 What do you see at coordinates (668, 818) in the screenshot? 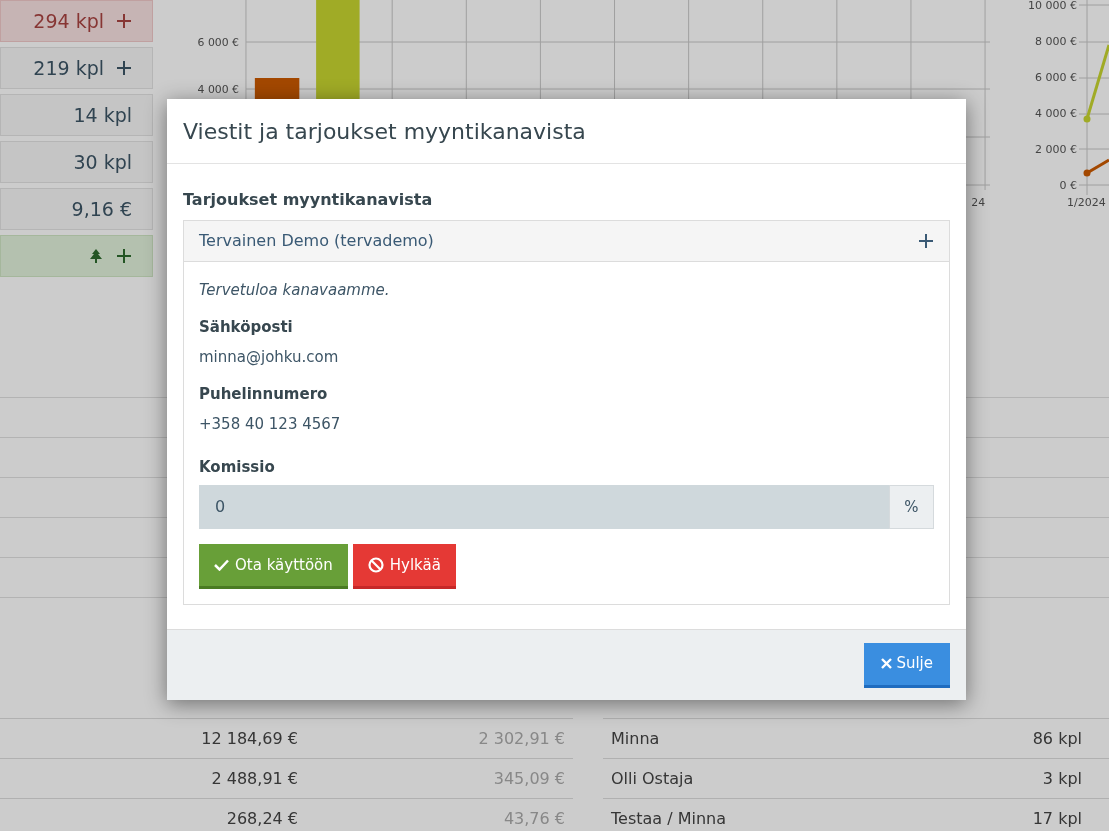
I see `table-cell-text: Testaa / Minna` at bounding box center [668, 818].